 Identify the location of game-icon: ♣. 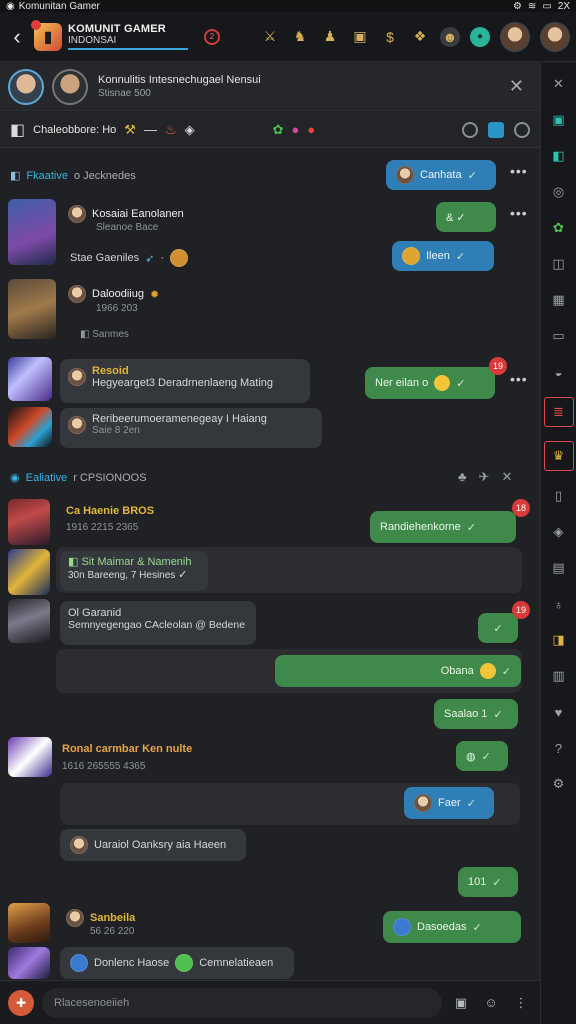
(462, 477).